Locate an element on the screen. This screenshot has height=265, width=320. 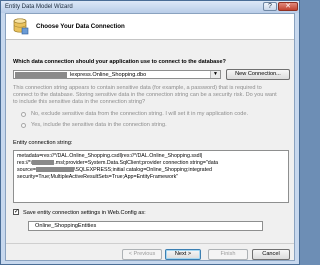
cancel-button: Cancel is located at coordinates (271, 254).